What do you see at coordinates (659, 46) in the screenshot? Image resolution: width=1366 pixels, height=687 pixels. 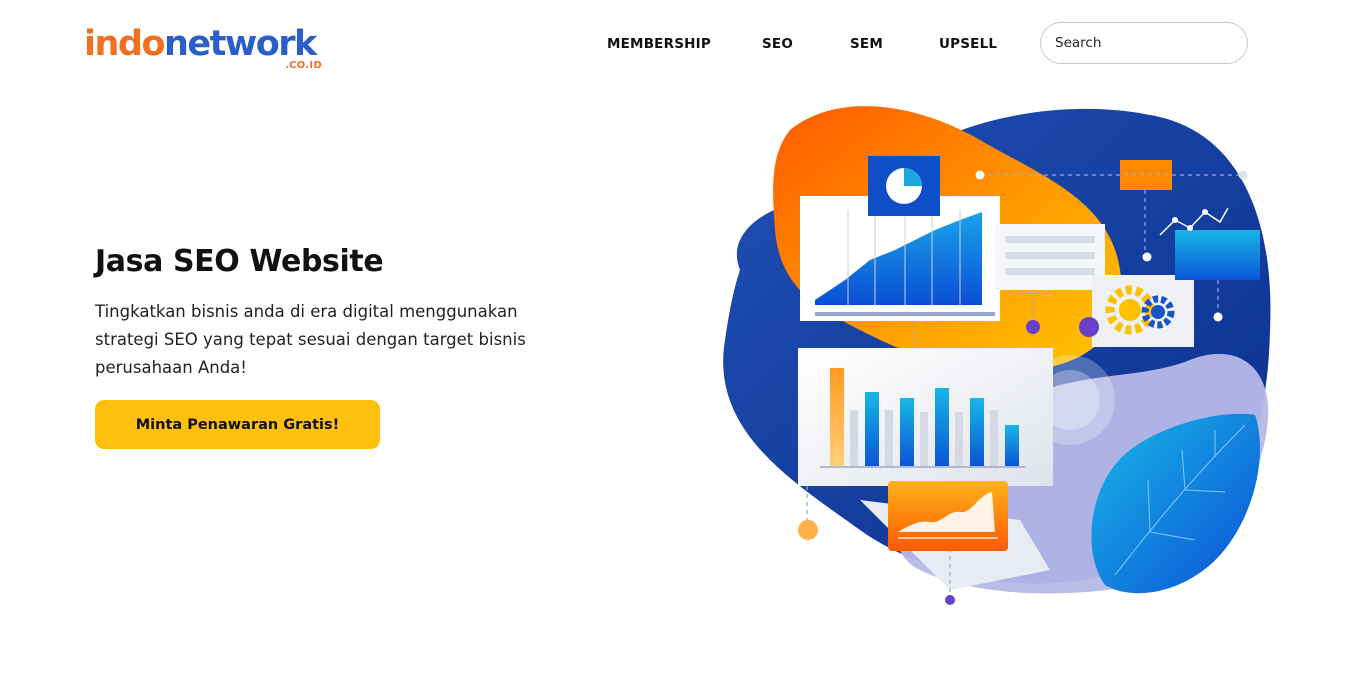 I see `nav-membership: MEMBERSHIP` at bounding box center [659, 46].